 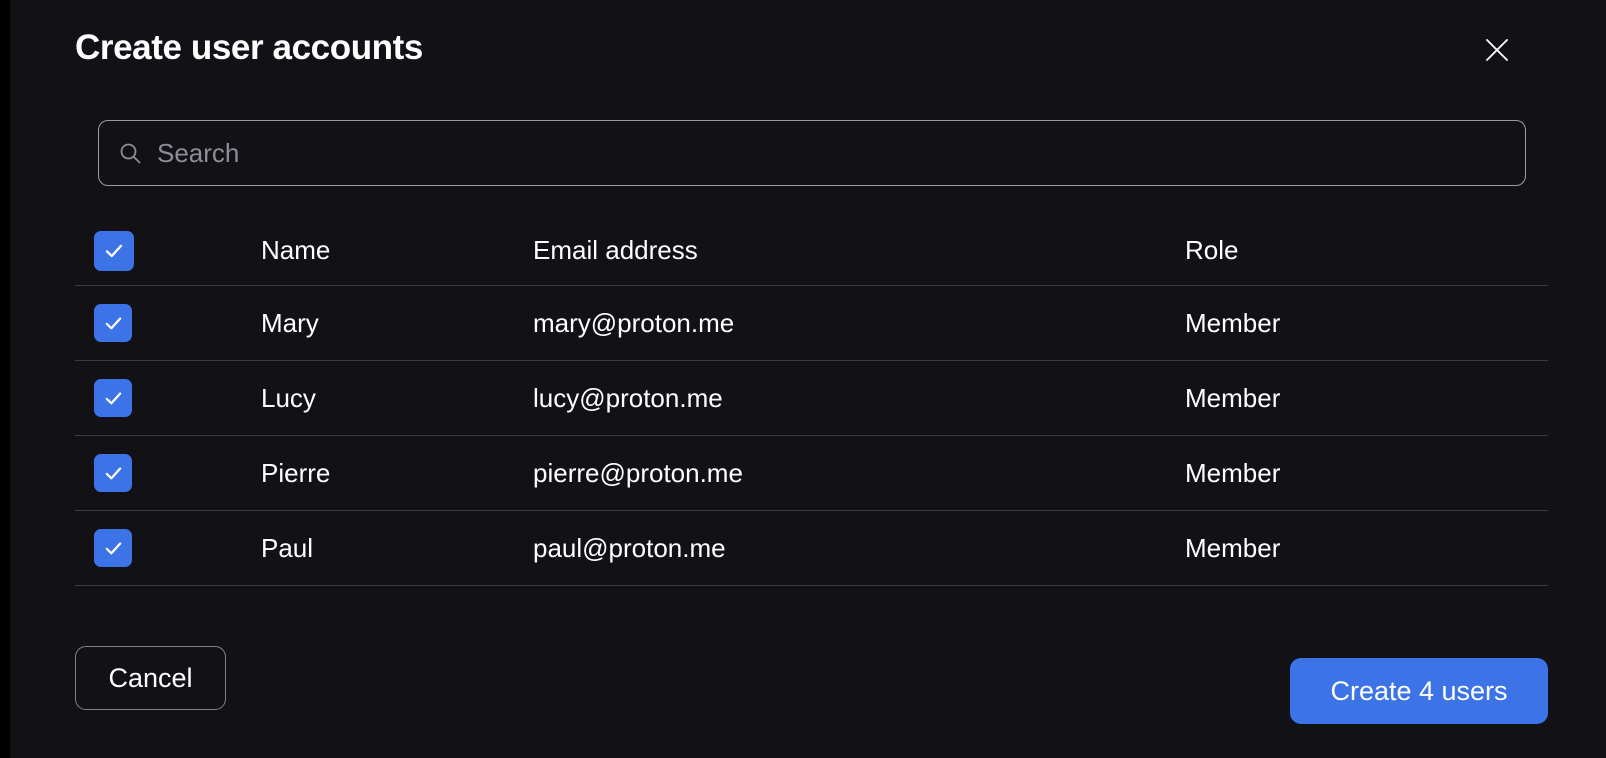 I want to click on row-name: Pierre, so click(x=296, y=472).